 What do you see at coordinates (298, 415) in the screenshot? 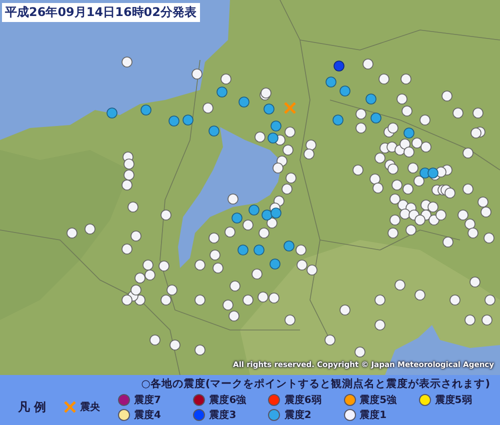
I see `legend-label: 震度2` at bounding box center [298, 415].